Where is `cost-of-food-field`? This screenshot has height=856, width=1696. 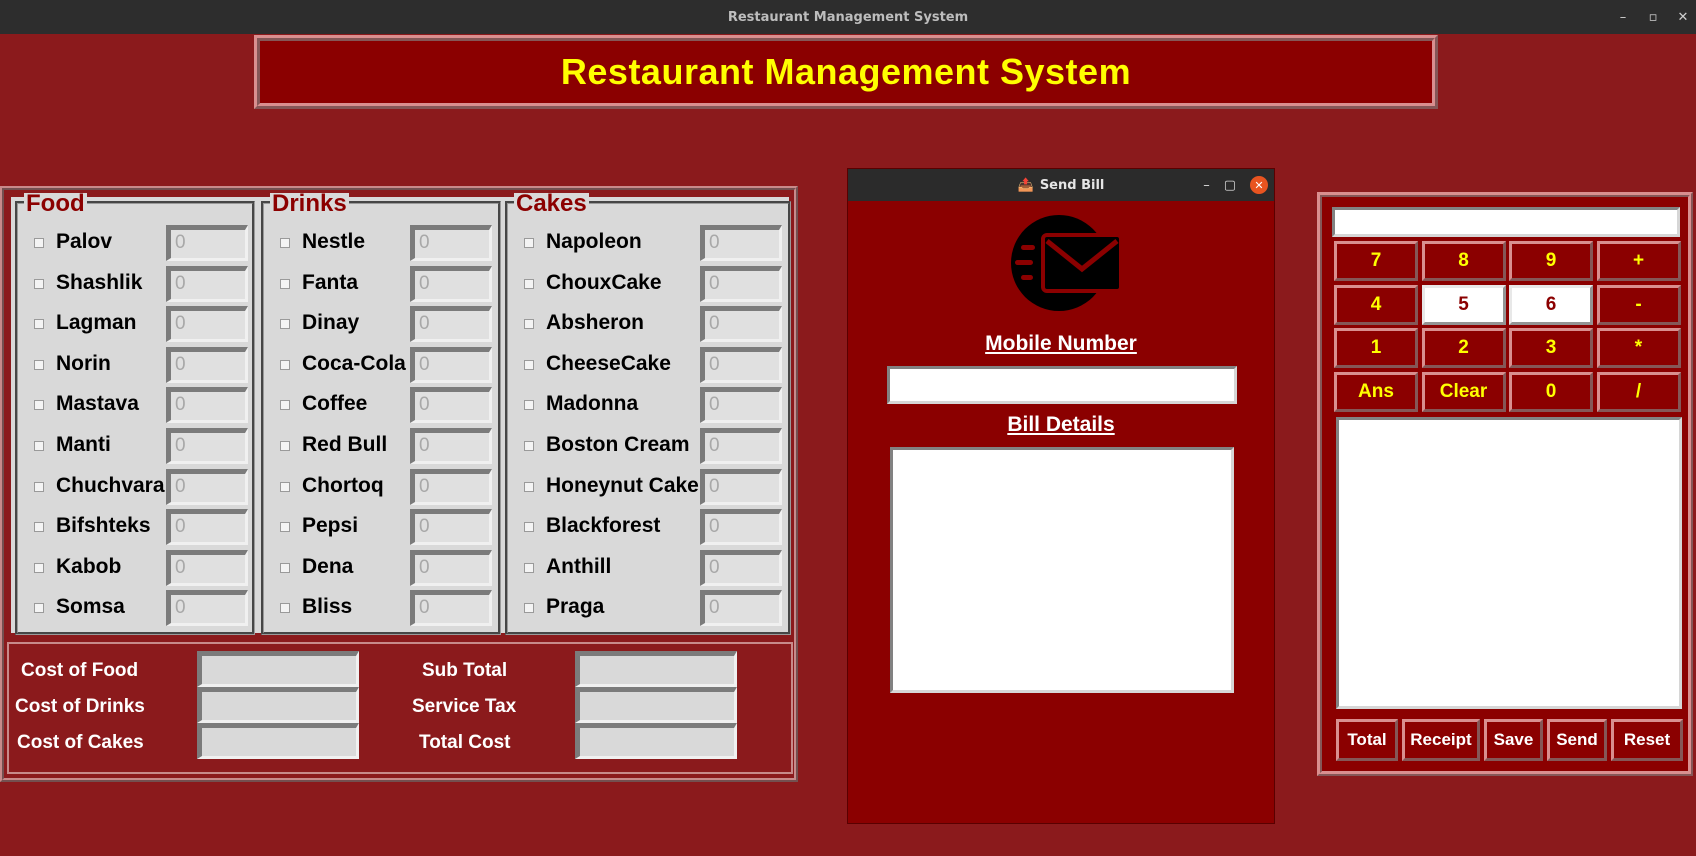 cost-of-food-field is located at coordinates (278, 669).